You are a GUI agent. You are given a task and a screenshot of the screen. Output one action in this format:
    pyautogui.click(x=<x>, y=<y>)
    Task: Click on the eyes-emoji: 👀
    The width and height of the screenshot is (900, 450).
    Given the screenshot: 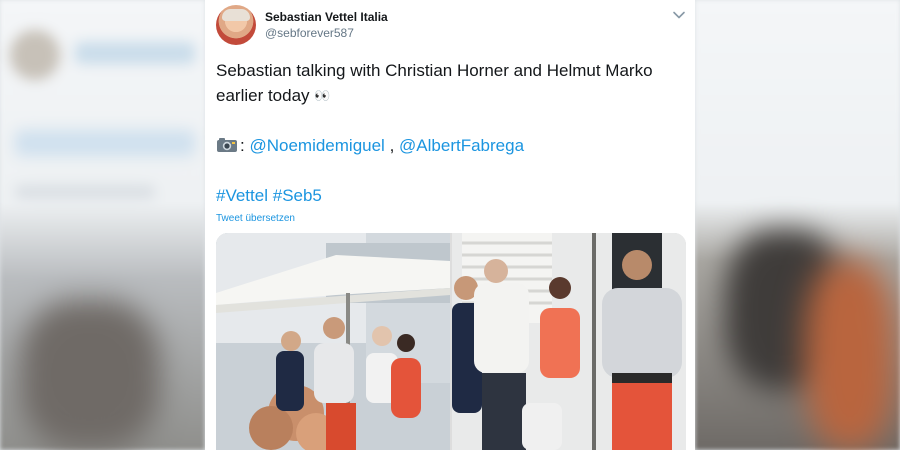 What is the action you would take?
    pyautogui.click(x=322, y=95)
    